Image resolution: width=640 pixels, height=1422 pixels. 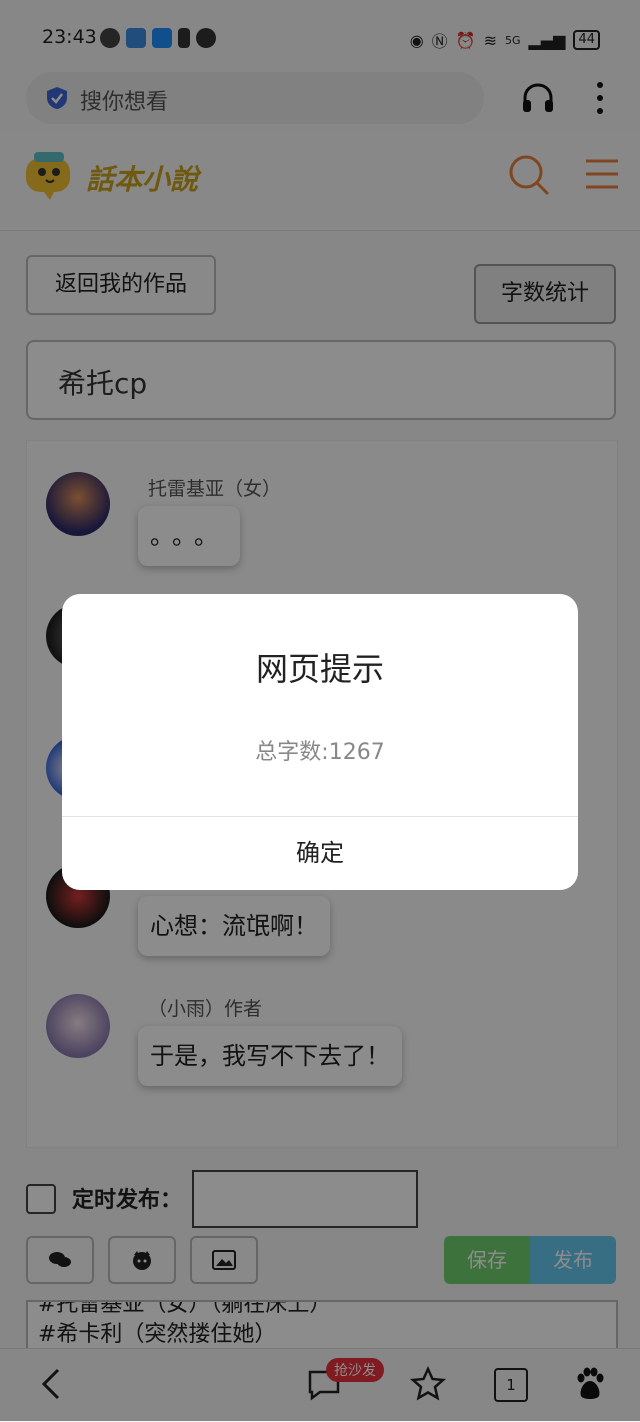 What do you see at coordinates (319, 669) in the screenshot?
I see `dialog-title: 网页提示` at bounding box center [319, 669].